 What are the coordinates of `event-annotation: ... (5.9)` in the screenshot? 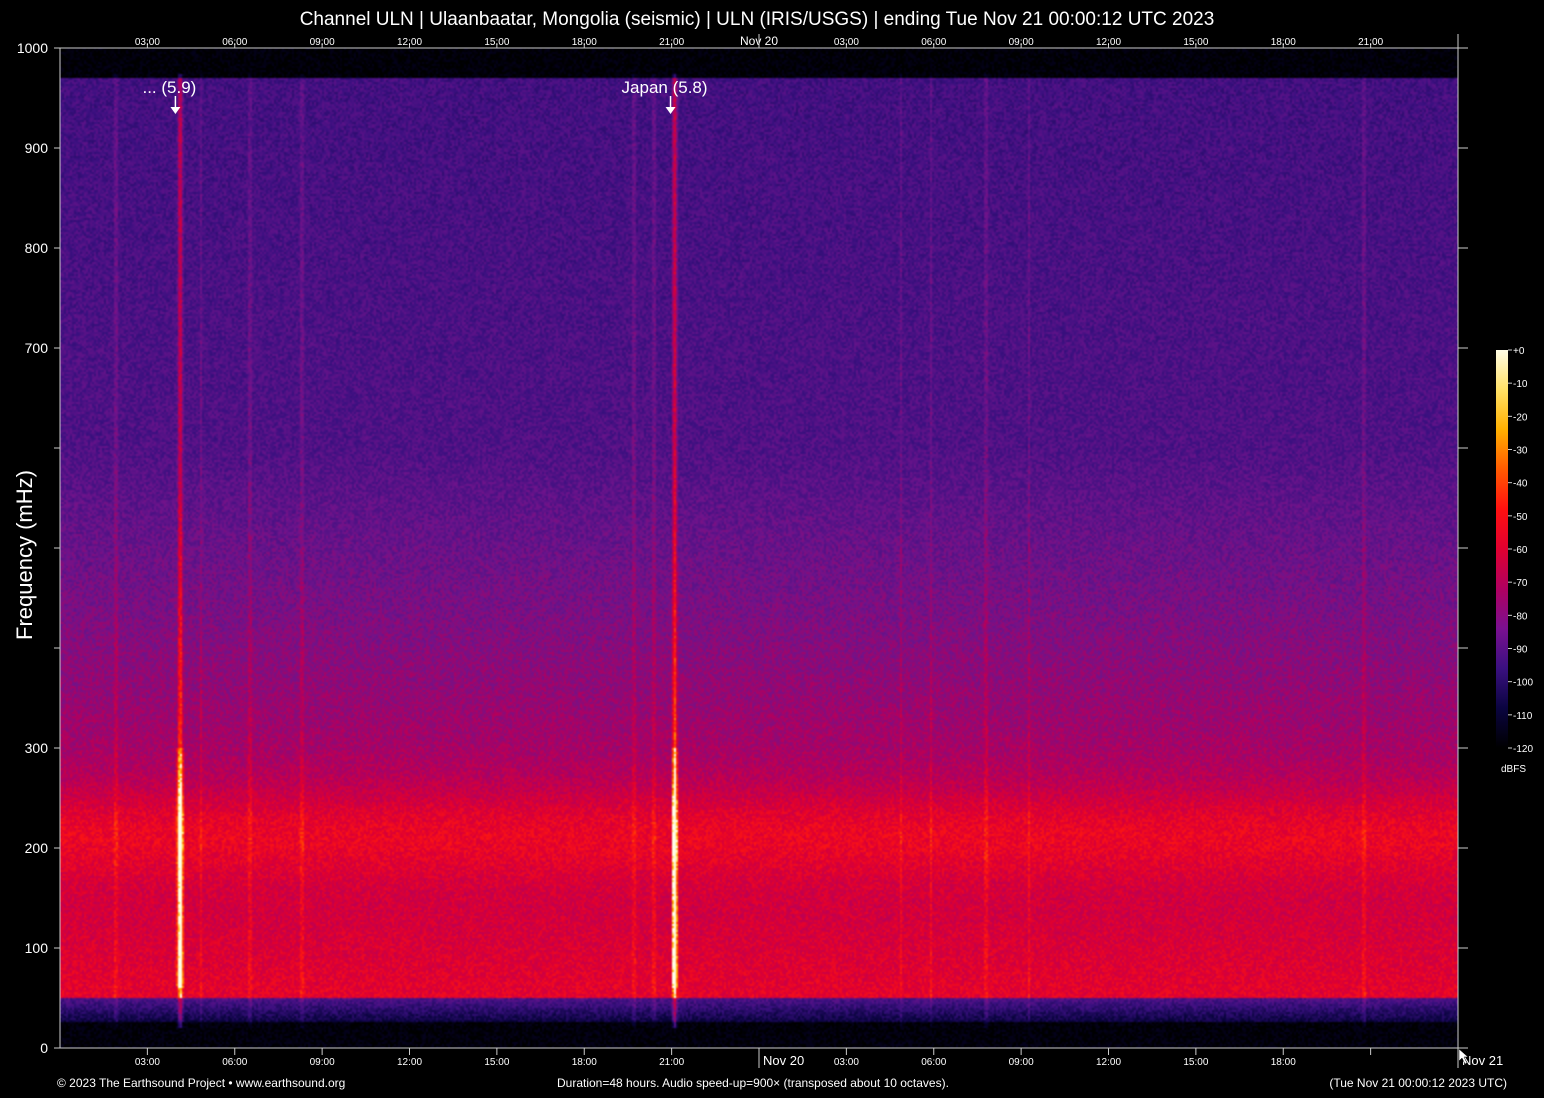 It's located at (169, 96).